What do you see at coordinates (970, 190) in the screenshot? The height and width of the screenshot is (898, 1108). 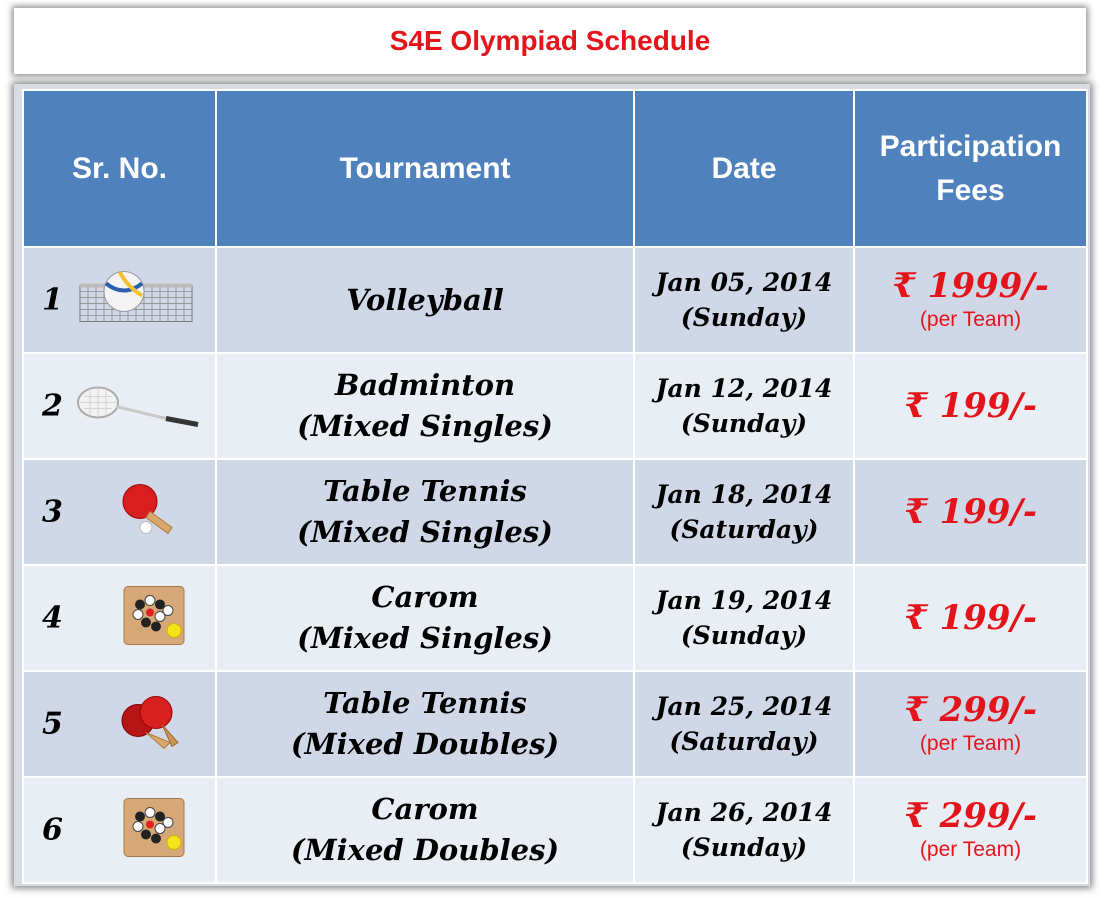 I see `header-fees-line2: Fees` at bounding box center [970, 190].